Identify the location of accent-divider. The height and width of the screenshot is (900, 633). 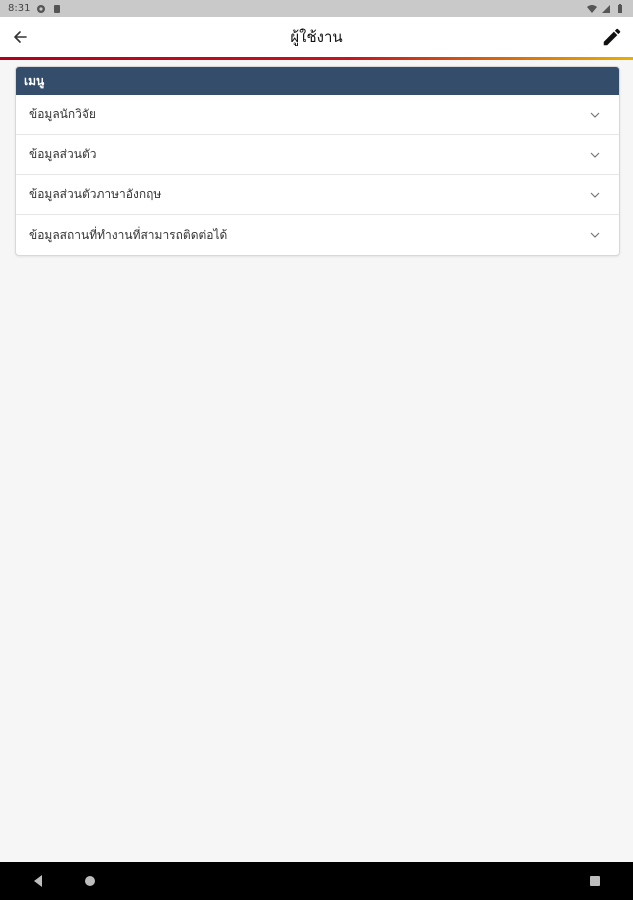
(316, 58).